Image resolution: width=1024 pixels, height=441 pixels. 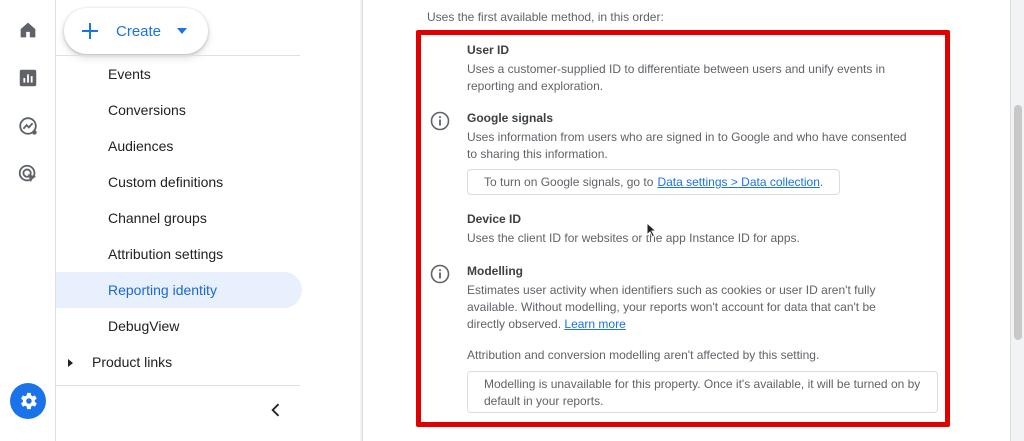 I want to click on gear-icon, so click(x=28, y=401).